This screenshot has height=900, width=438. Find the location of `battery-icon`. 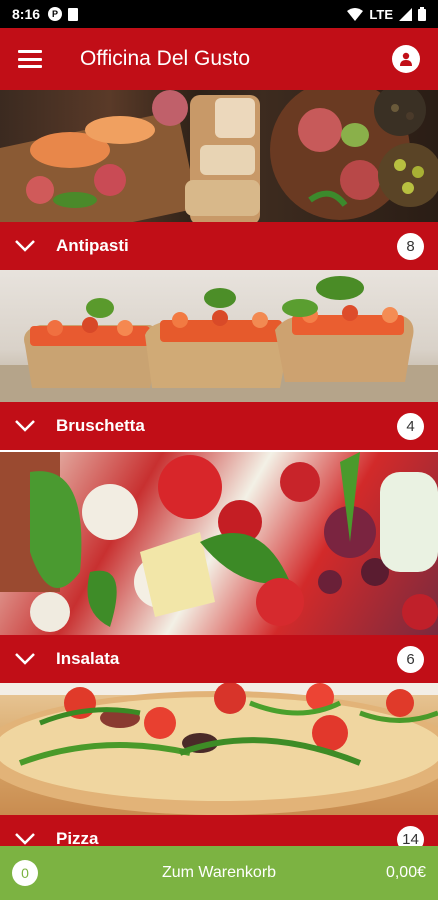

battery-icon is located at coordinates (422, 14).